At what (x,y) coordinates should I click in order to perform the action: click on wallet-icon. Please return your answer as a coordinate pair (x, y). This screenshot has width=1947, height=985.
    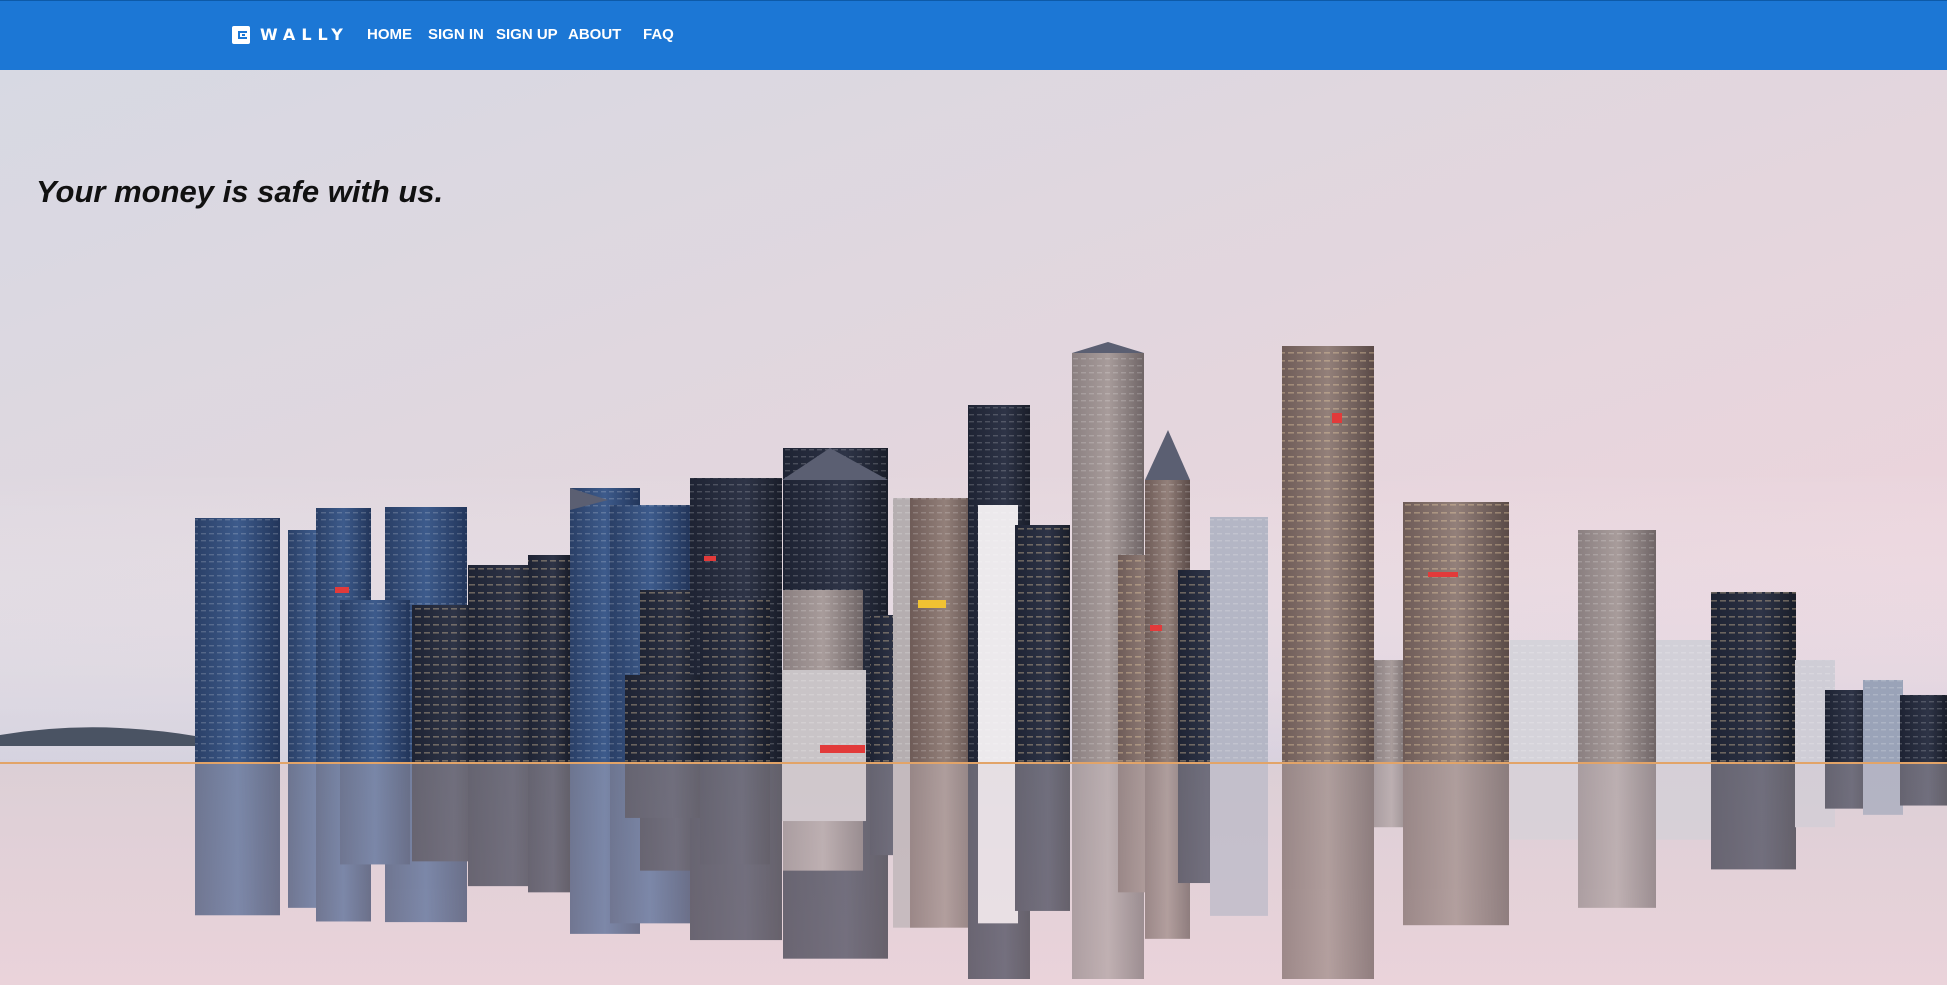
    Looking at the image, I should click on (241, 34).